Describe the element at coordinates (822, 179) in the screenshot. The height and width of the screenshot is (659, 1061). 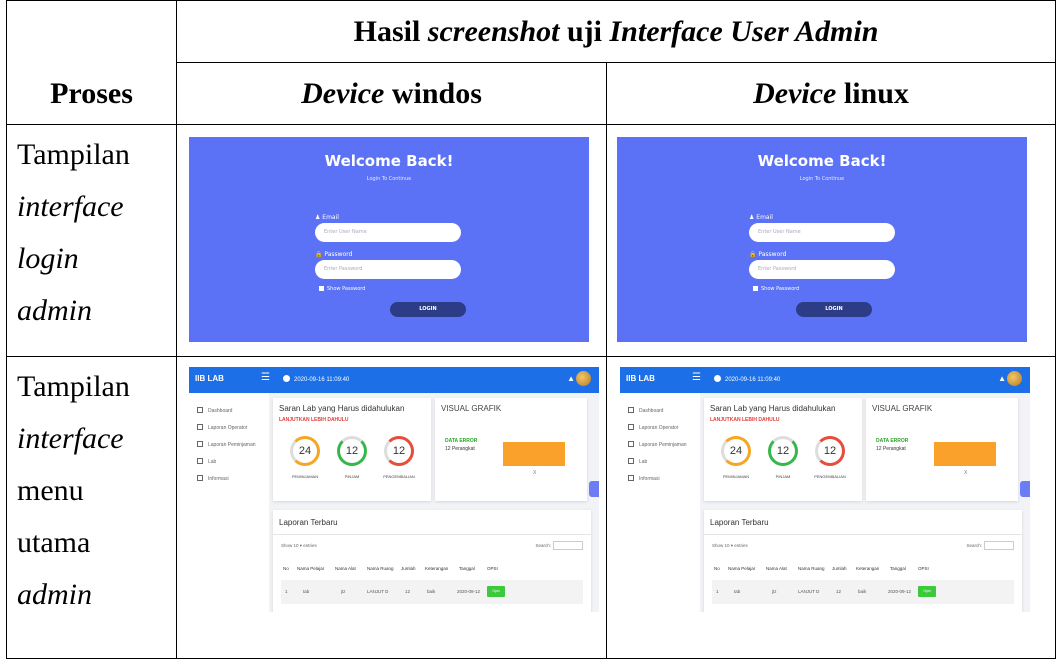
I see `login-subtitle: Login To Continue` at that location.